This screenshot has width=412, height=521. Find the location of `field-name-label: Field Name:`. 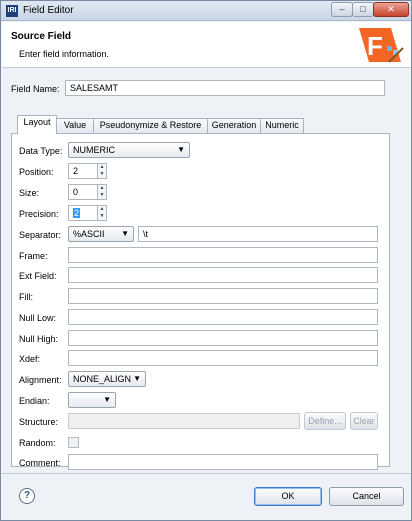

field-name-label: Field Name: is located at coordinates (35, 89).